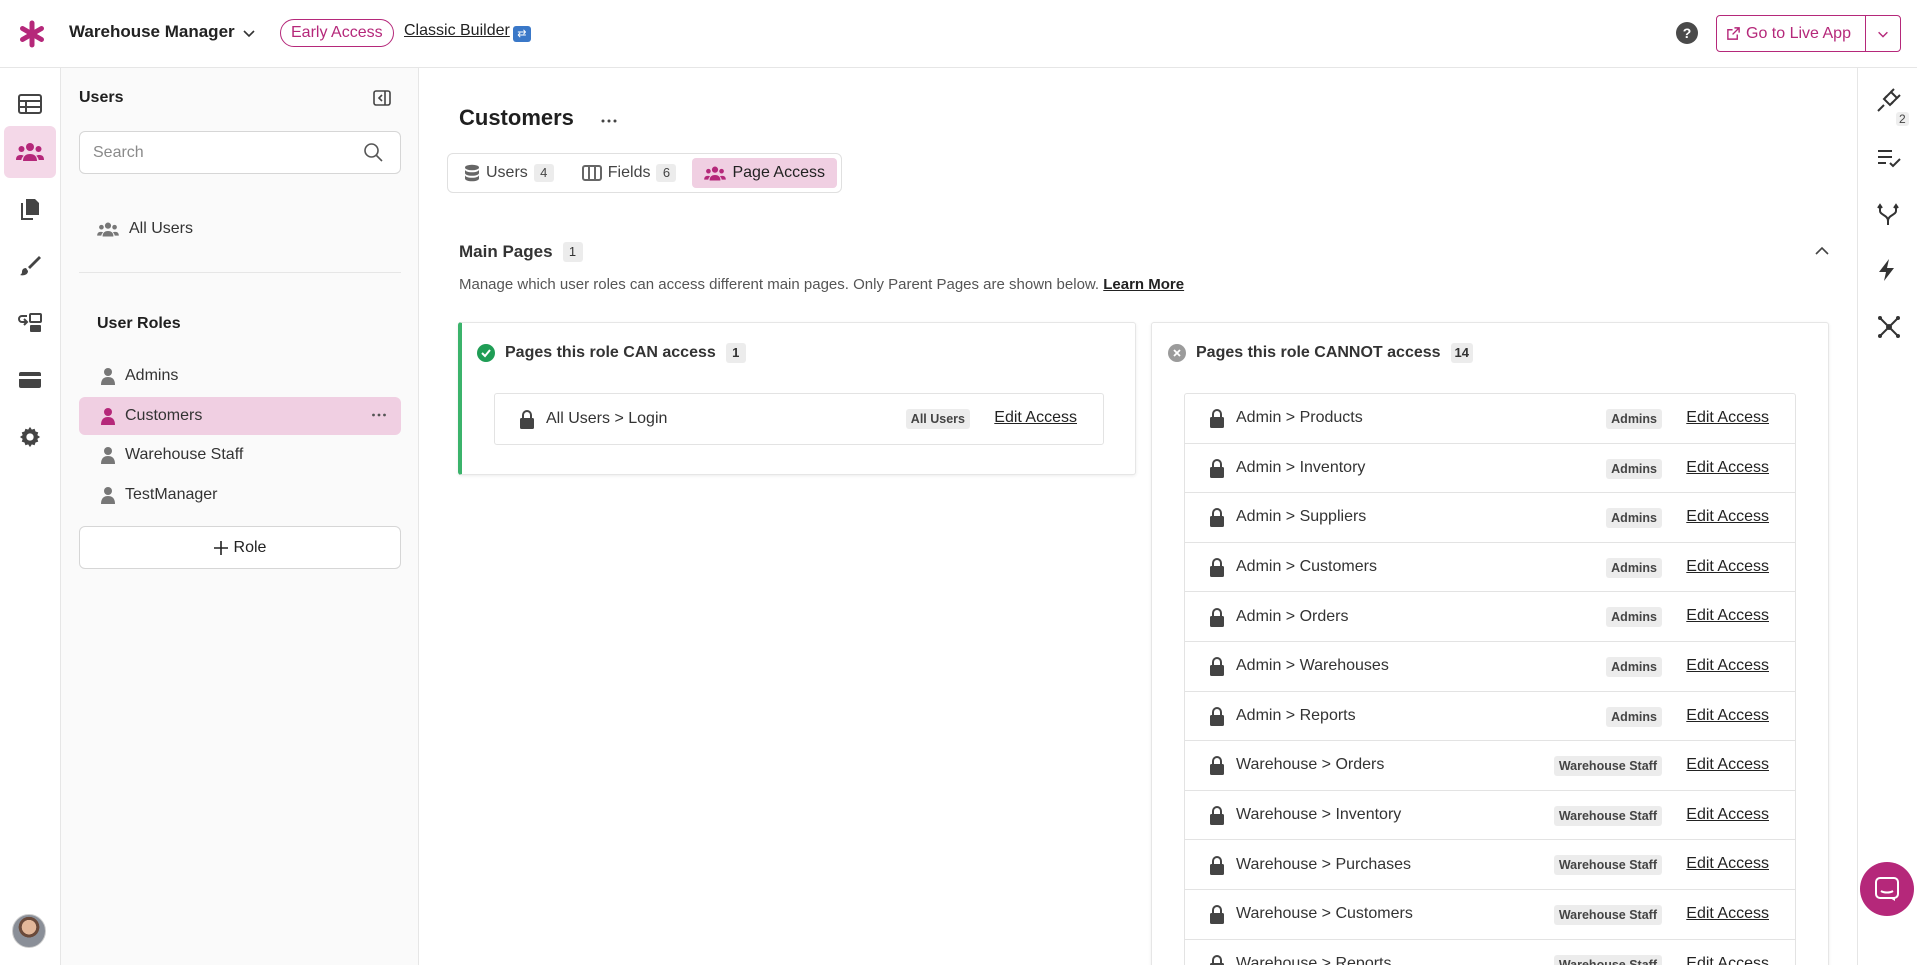  What do you see at coordinates (1490, 469) in the screenshot?
I see `page-row: Admin > Inventory Admins Edit Access` at bounding box center [1490, 469].